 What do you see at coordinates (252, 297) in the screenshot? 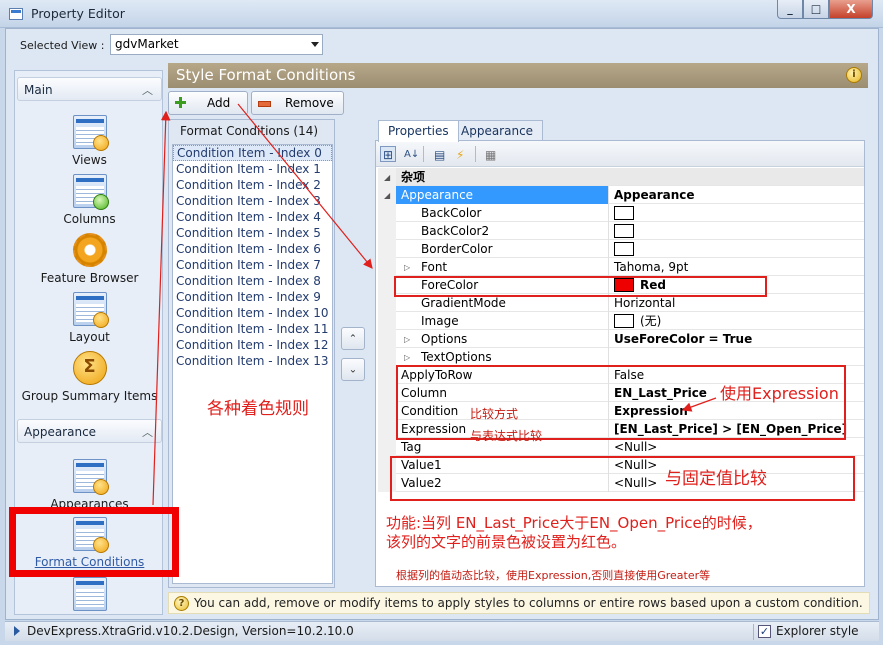
I see `list-item: Condition Item - Index 9` at bounding box center [252, 297].